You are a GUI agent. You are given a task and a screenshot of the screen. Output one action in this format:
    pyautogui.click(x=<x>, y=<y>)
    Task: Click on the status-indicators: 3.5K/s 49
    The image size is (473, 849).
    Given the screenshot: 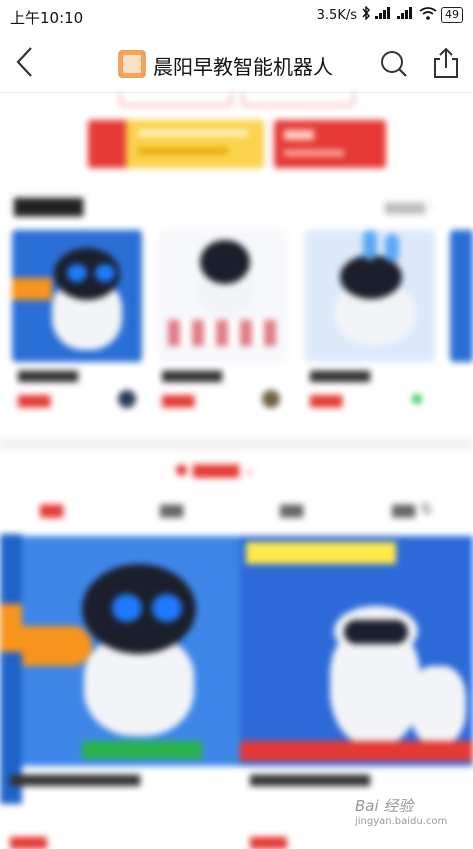 What is the action you would take?
    pyautogui.click(x=389, y=14)
    